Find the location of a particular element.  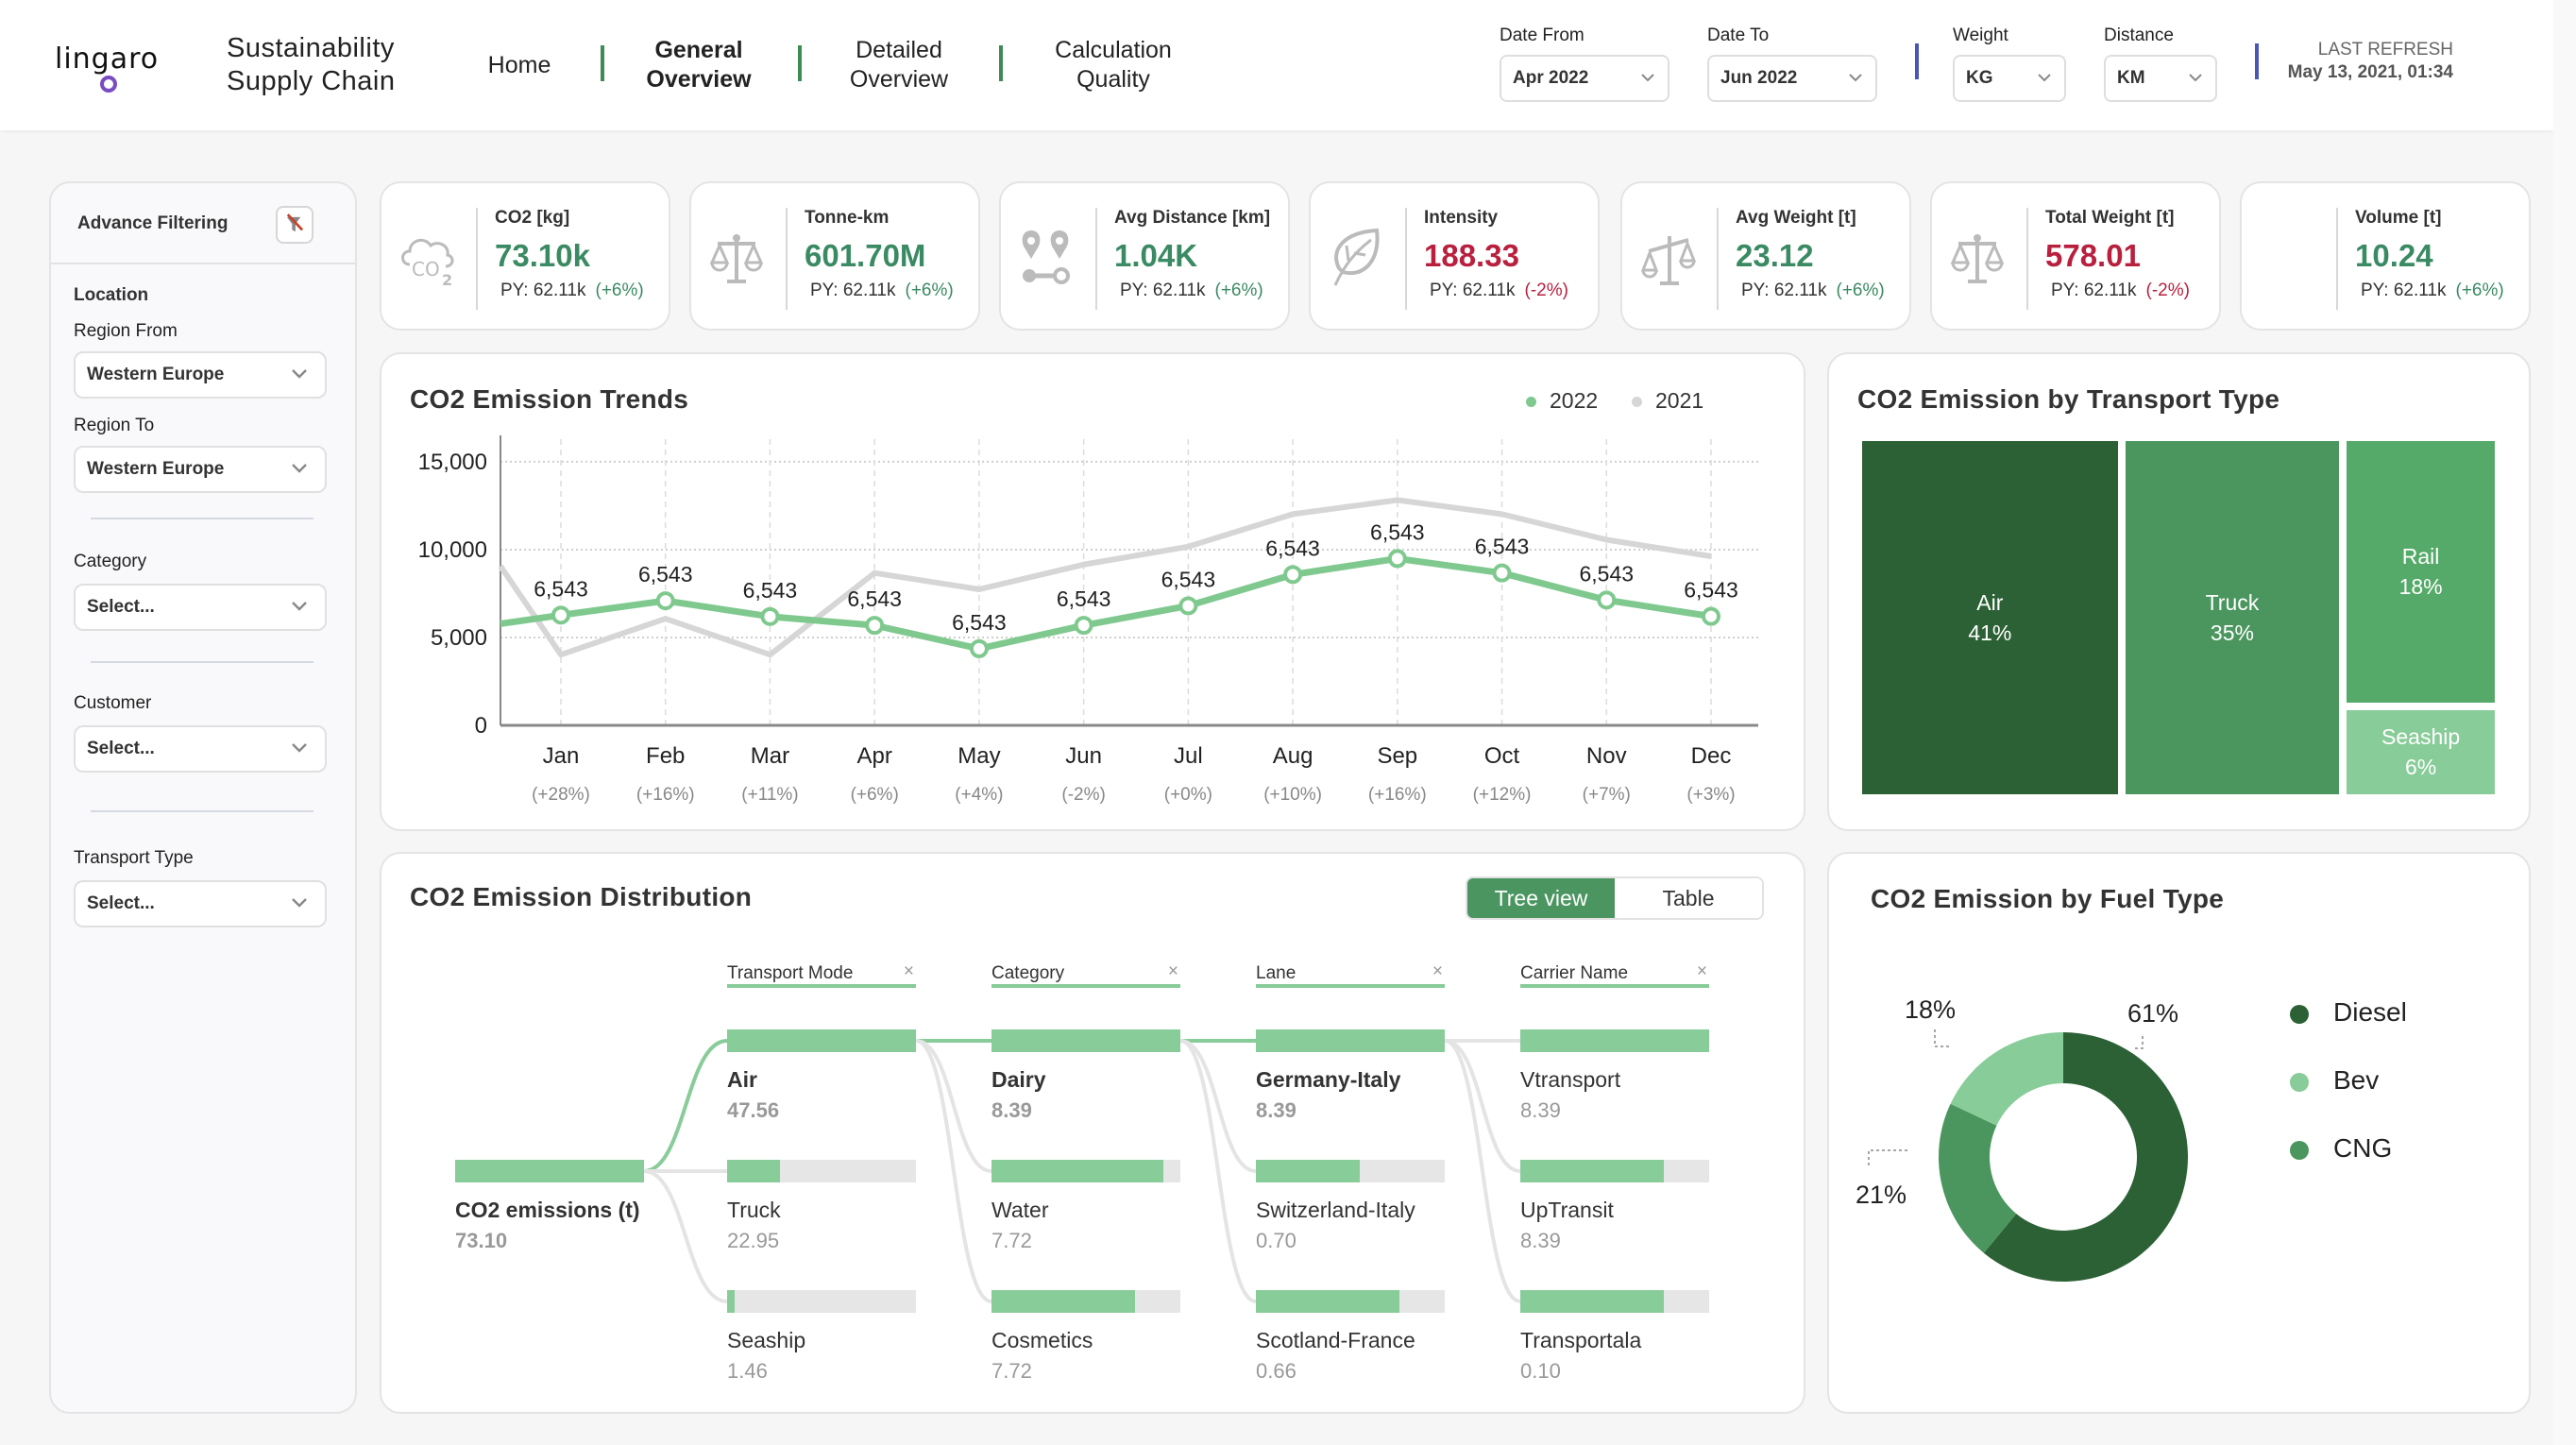

nav-general-overview: General Overview is located at coordinates (699, 65).